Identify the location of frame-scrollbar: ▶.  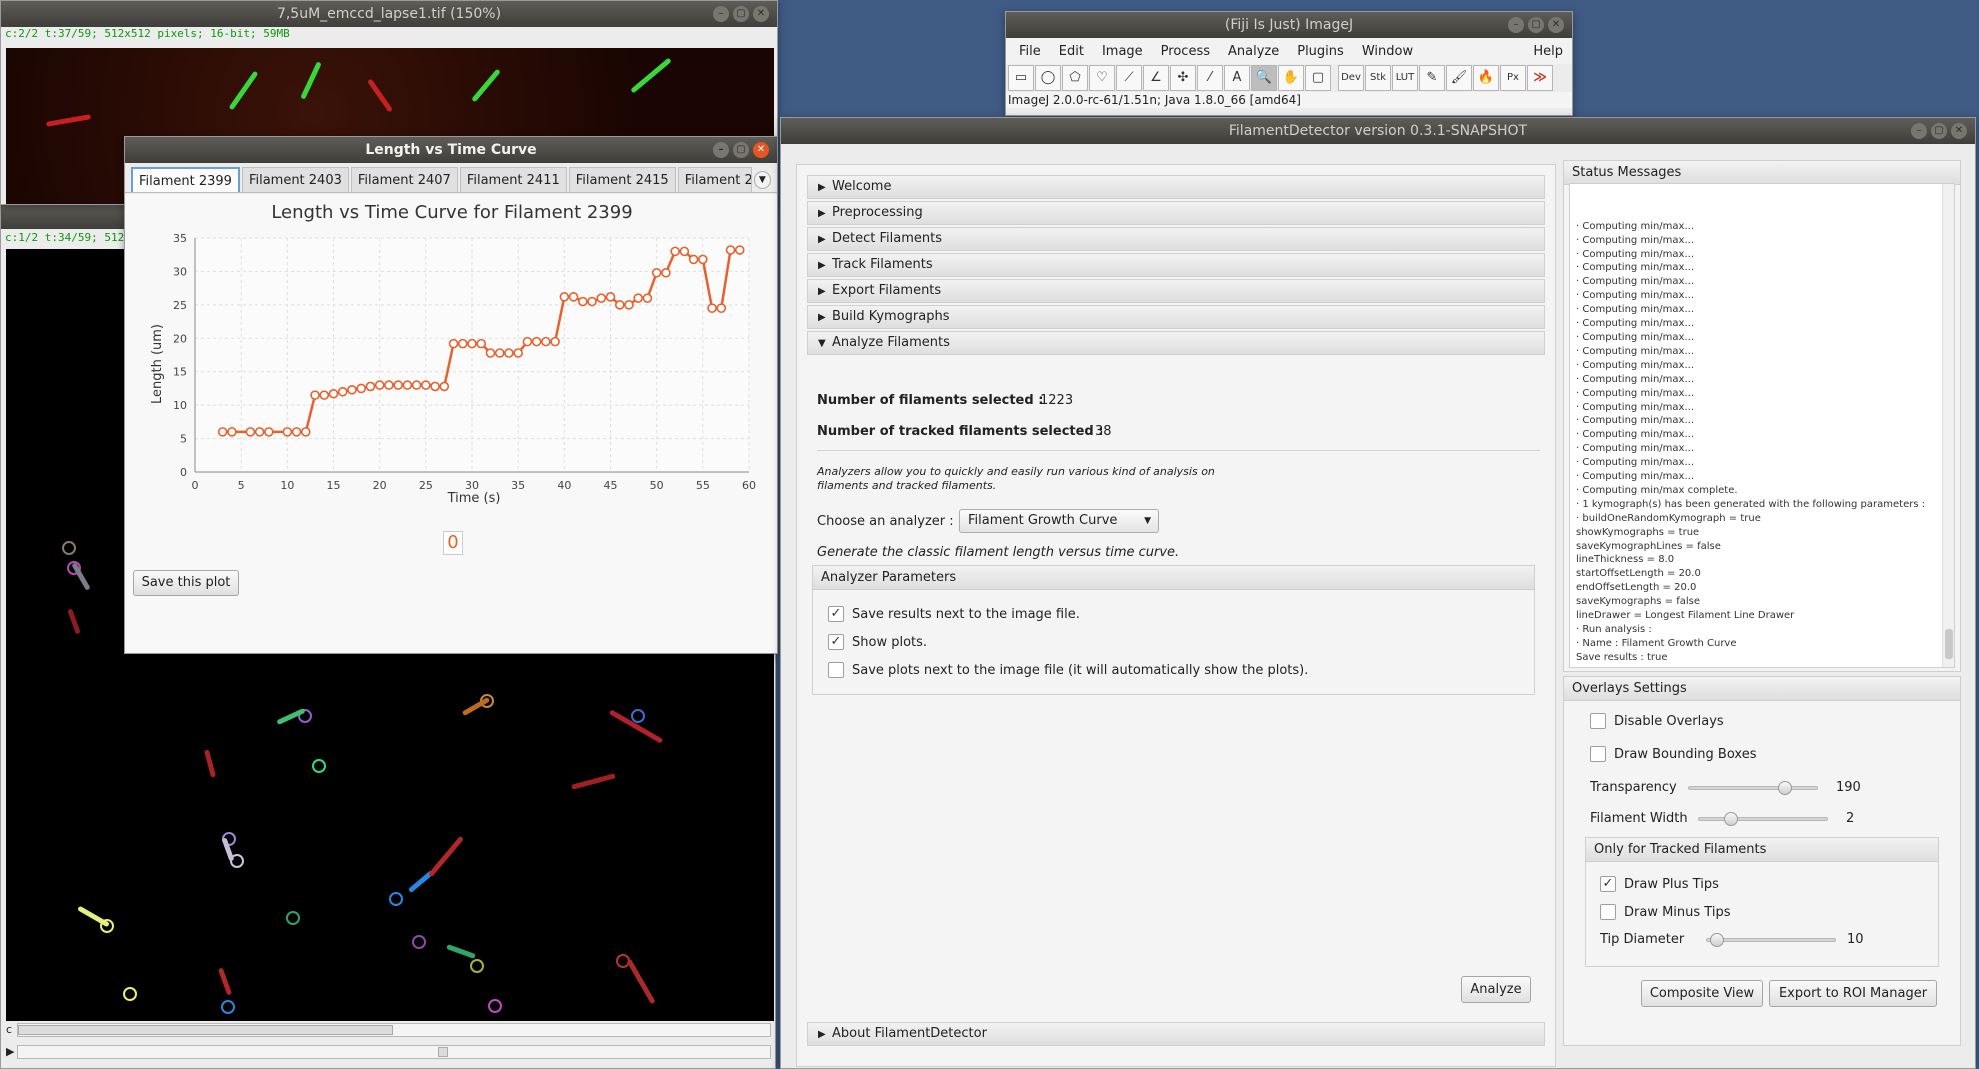
(388, 1052).